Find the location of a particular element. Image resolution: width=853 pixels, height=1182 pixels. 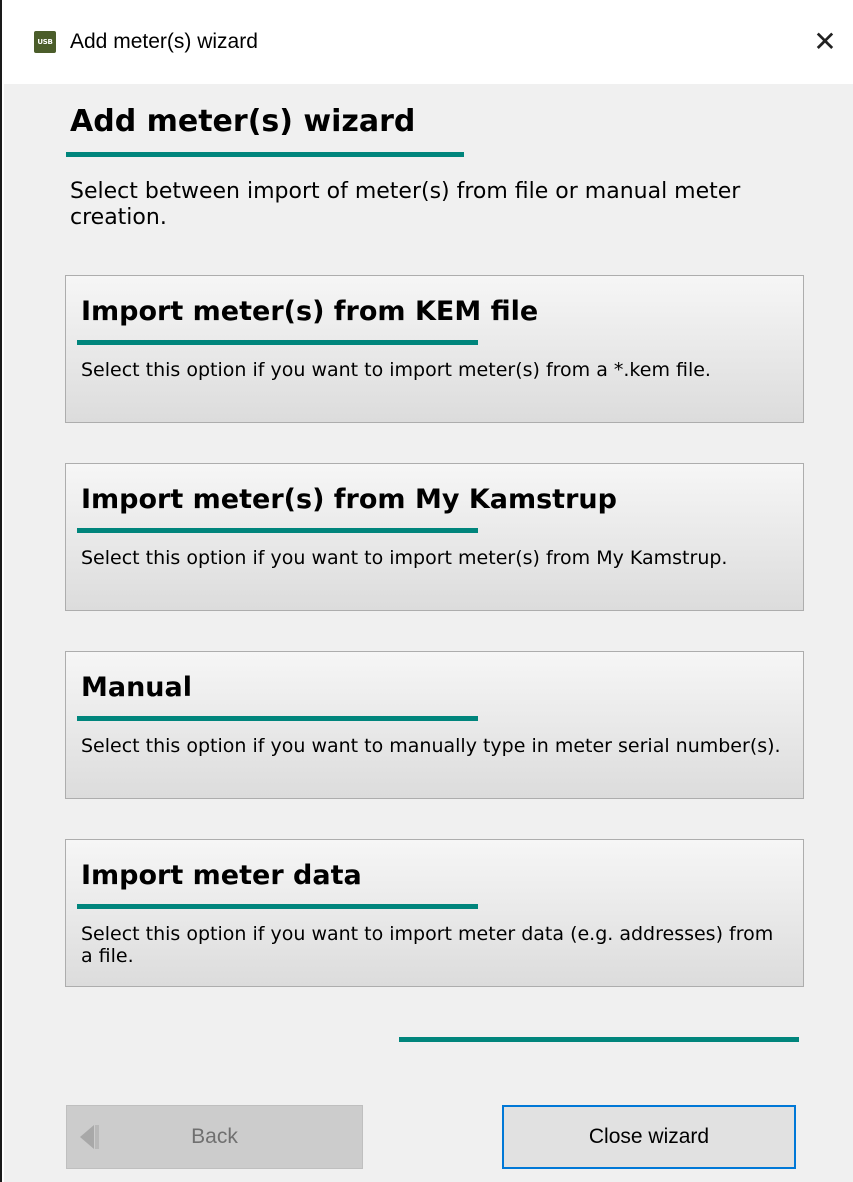

back-button: Back is located at coordinates (214, 1137).